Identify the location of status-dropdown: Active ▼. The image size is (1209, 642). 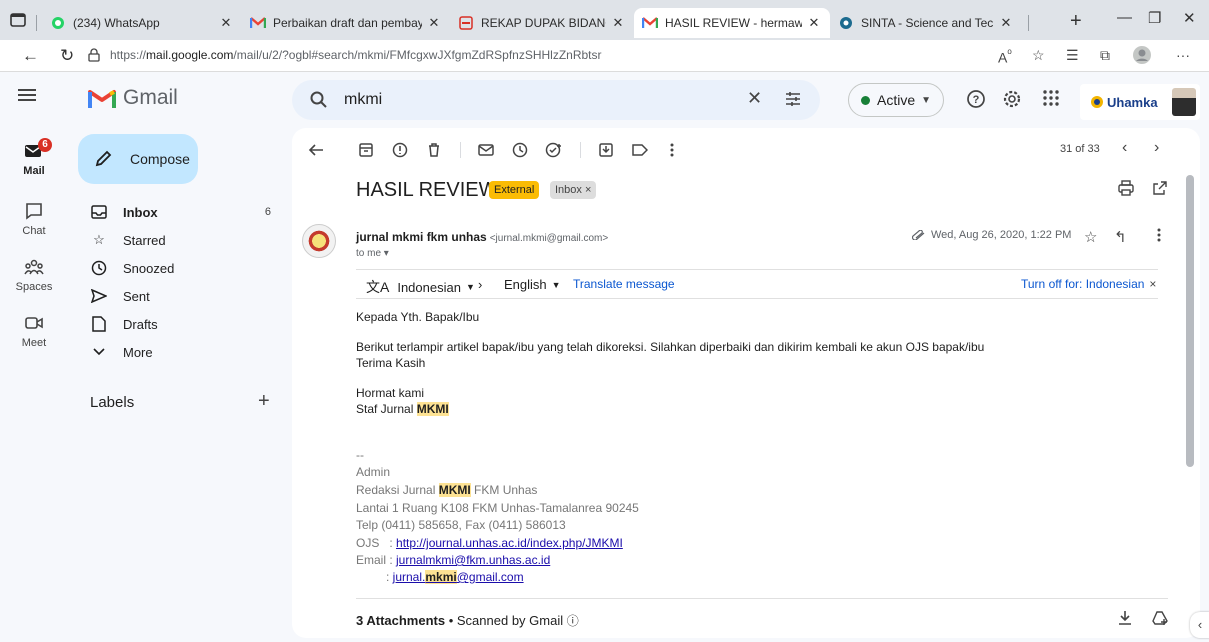
(896, 100).